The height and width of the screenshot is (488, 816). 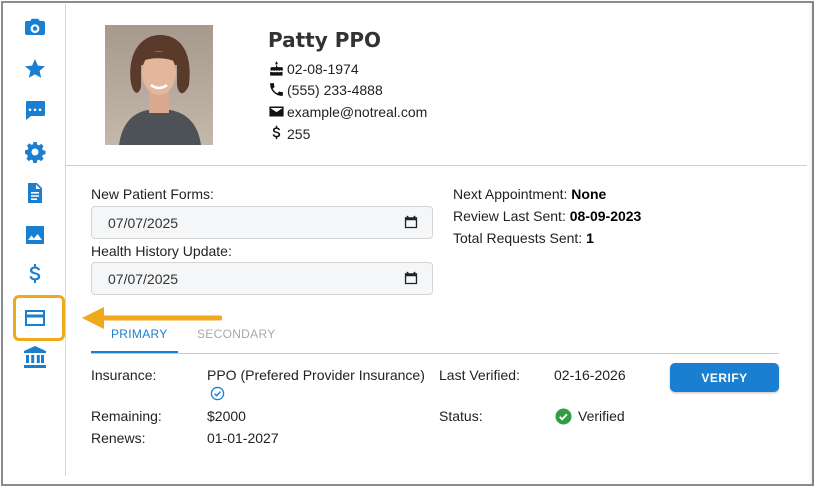 I want to click on document-icon, so click(x=35, y=193).